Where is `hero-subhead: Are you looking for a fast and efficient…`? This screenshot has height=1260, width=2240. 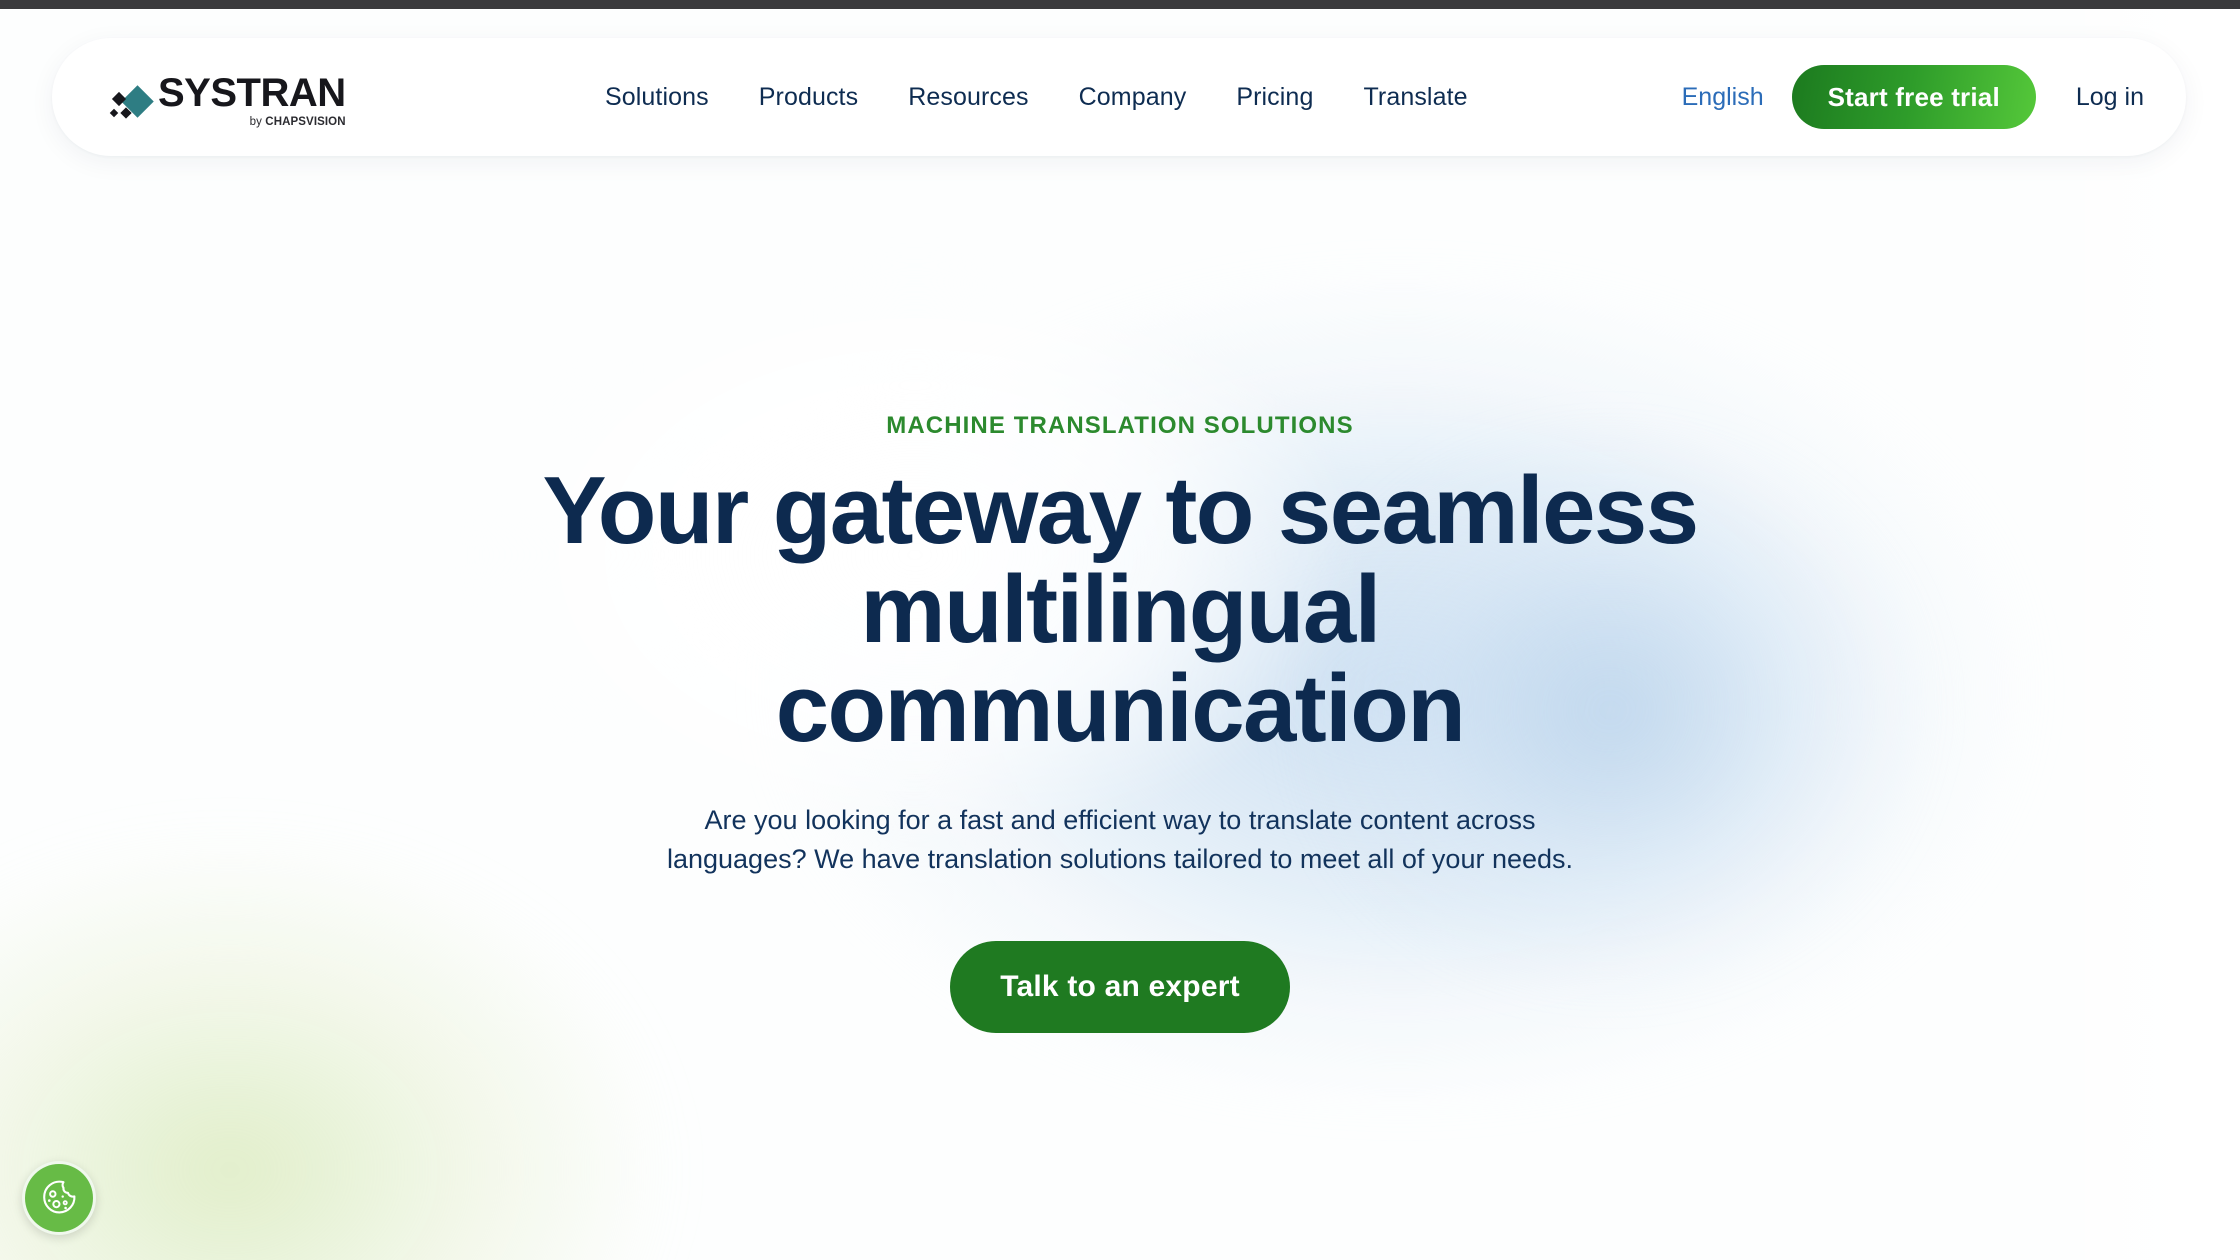
hero-subhead: Are you looking for a fast and efficient… is located at coordinates (1120, 839).